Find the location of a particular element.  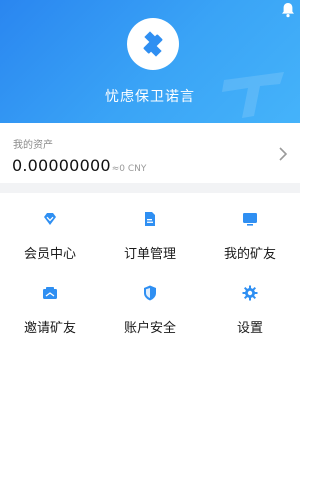

menu-item-member-center: 会员中心 is located at coordinates (50, 230).